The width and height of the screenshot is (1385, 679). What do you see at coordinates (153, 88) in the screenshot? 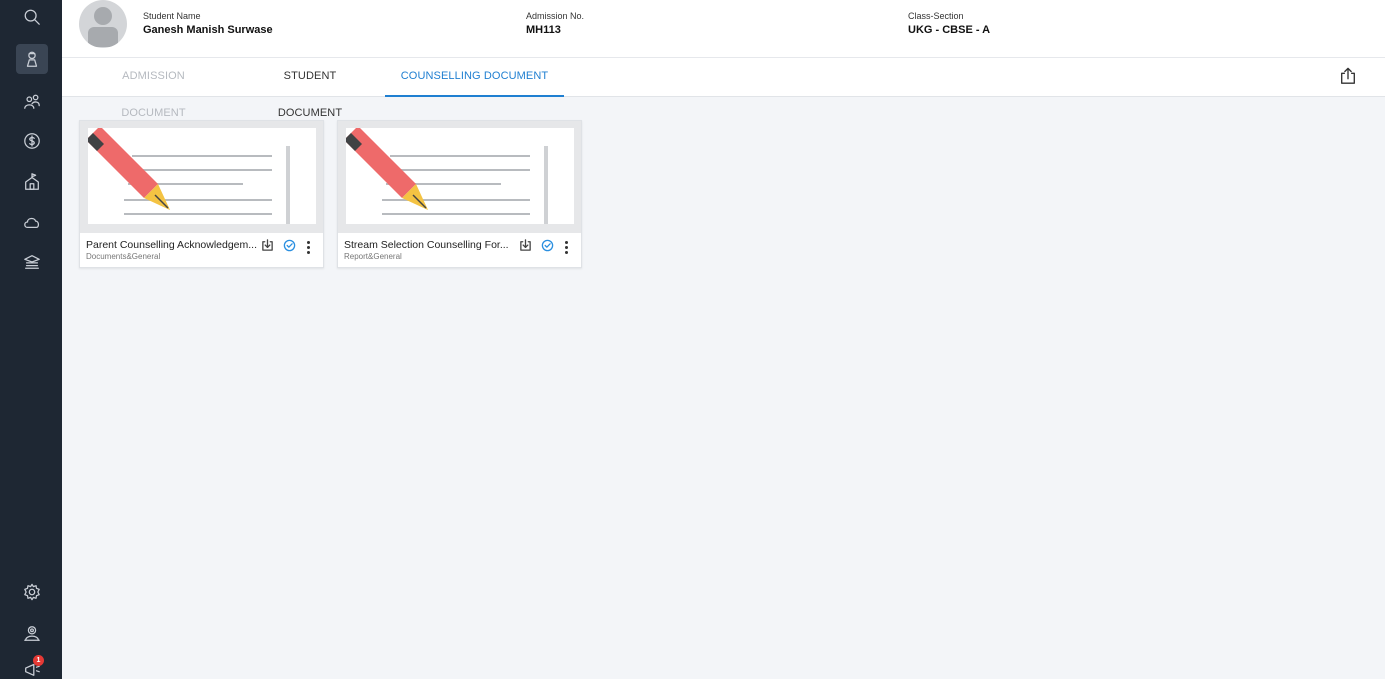
I see `tab-admission-document: ADMISSION DOCUMENT` at bounding box center [153, 88].